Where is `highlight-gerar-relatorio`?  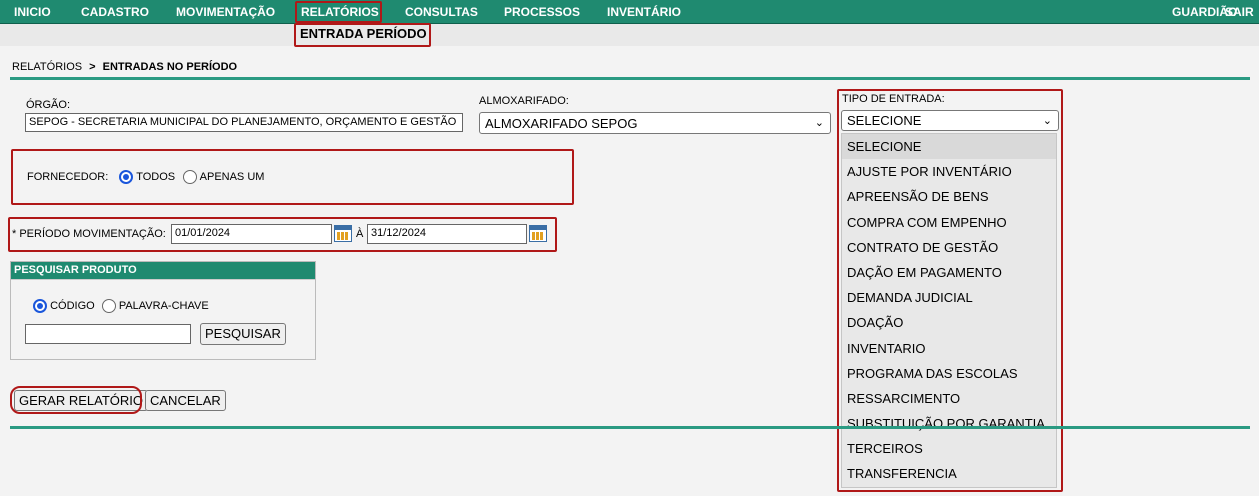 highlight-gerar-relatorio is located at coordinates (76, 400).